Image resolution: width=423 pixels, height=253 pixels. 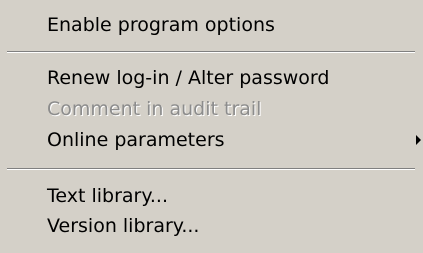 What do you see at coordinates (154, 109) in the screenshot?
I see `menu-item-label: Comment in audit trail` at bounding box center [154, 109].